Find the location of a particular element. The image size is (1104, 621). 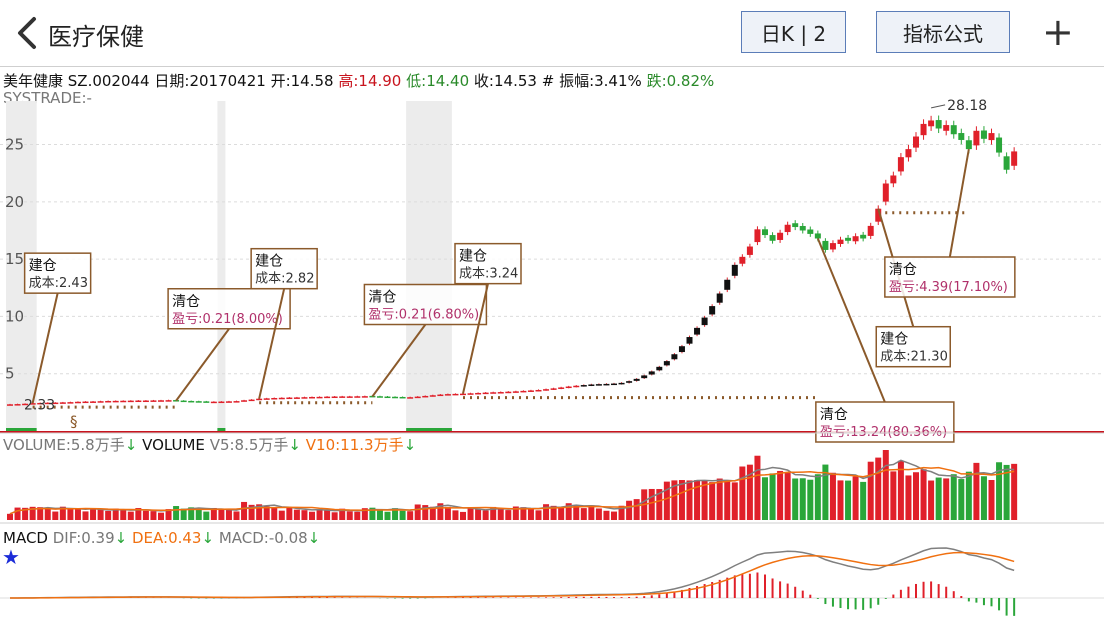

annotation-value: 成本:2.43 is located at coordinates (58, 283).